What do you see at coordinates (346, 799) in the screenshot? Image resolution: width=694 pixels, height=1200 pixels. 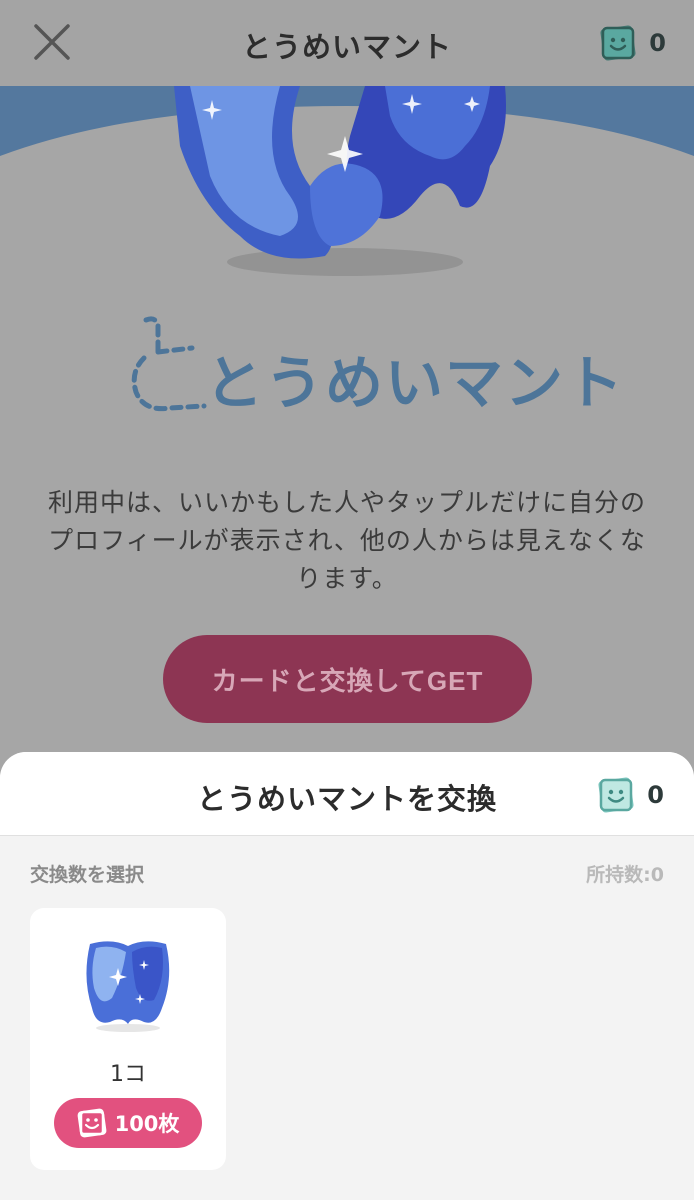 I see `sheet-title: とうめいマントを交換` at bounding box center [346, 799].